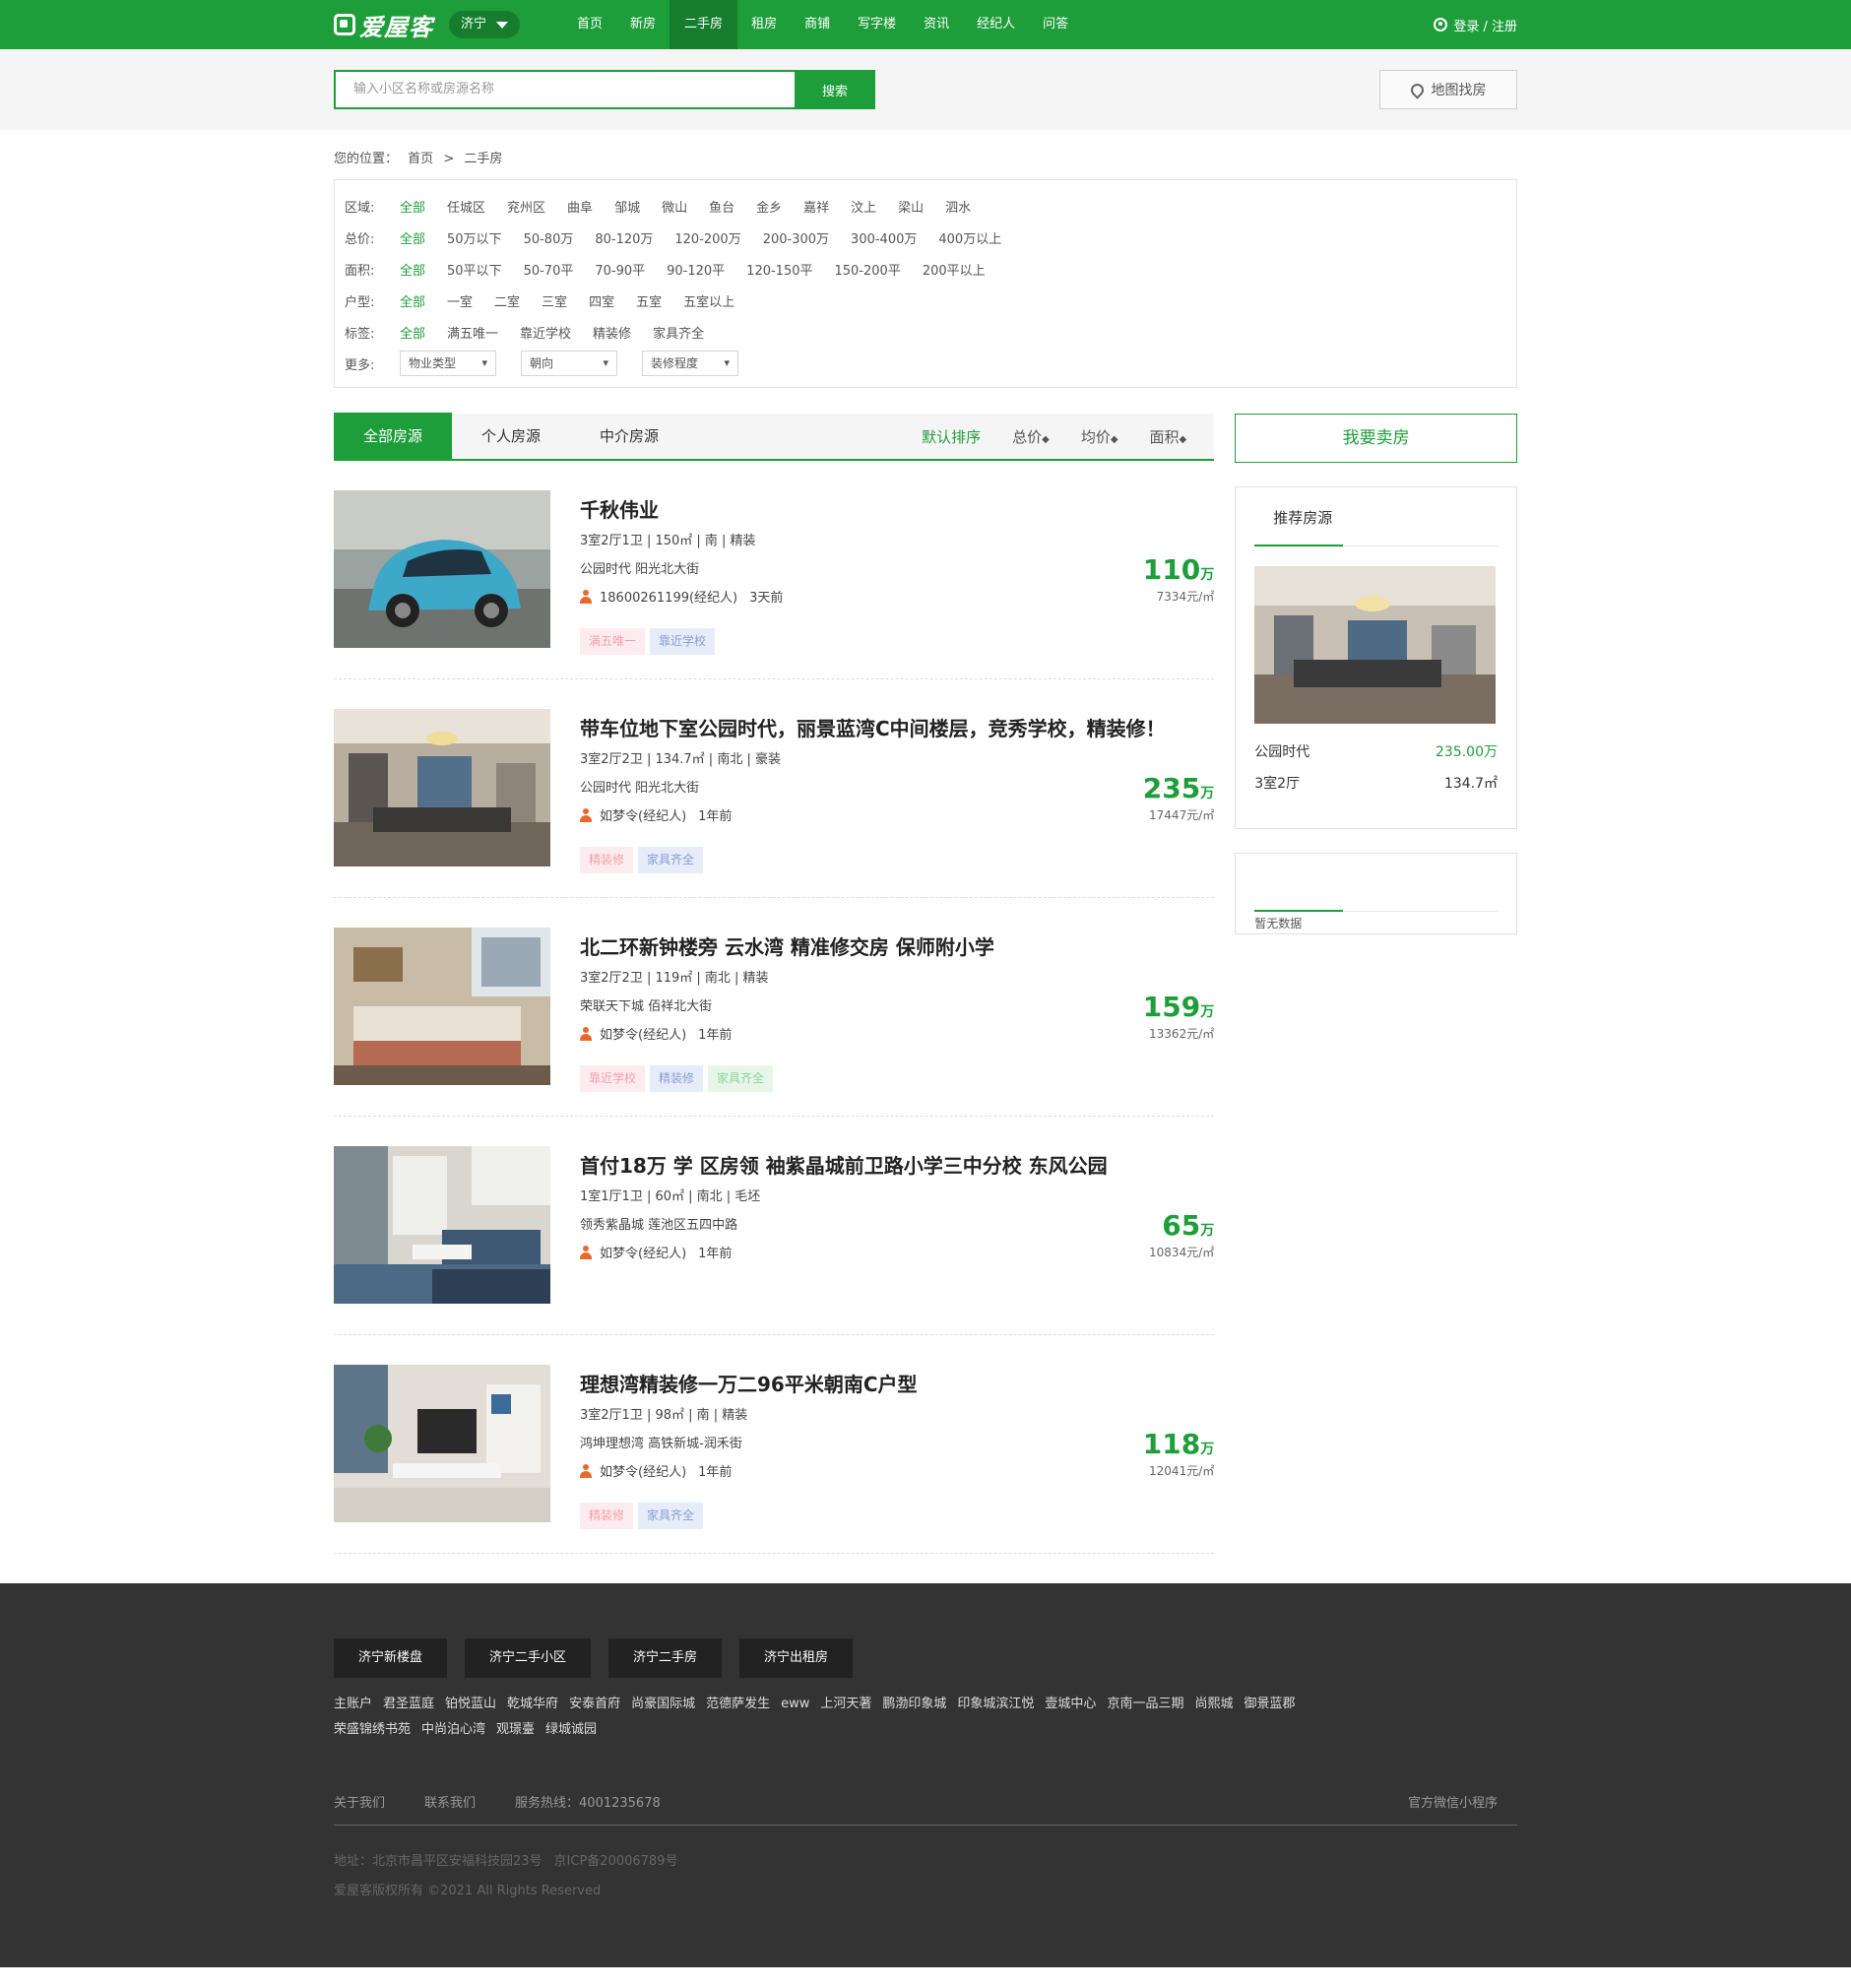 This screenshot has height=1988, width=1851. I want to click on listing-title: 千秋伟业, so click(619, 508).